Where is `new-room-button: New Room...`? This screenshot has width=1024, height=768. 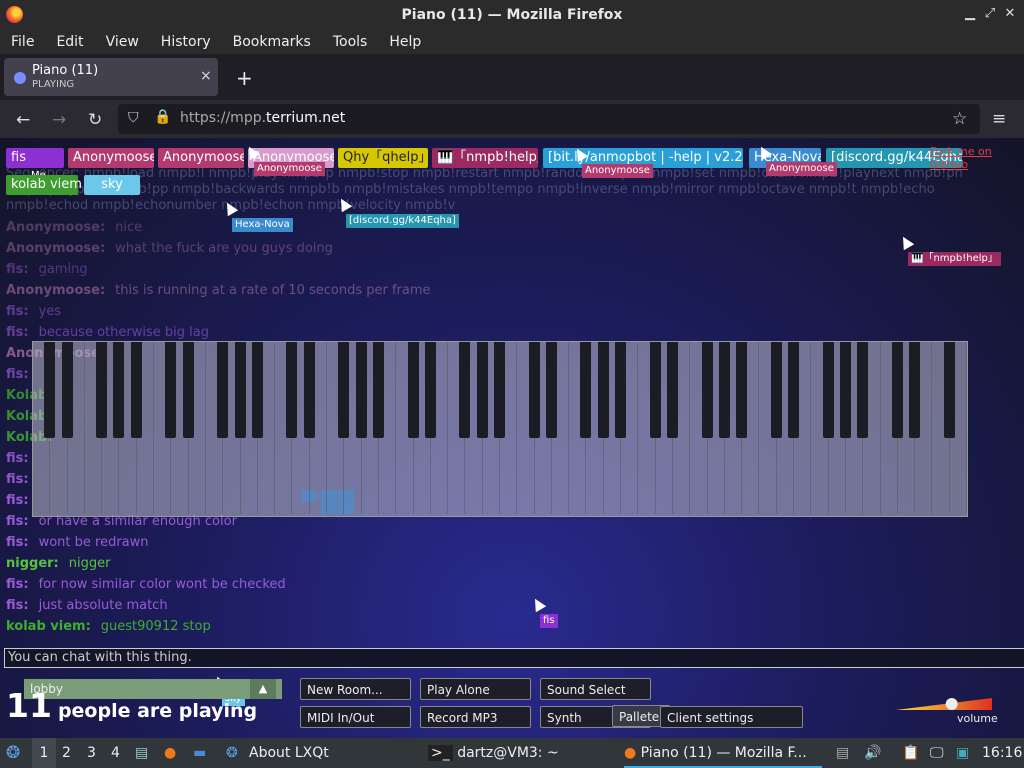 new-room-button: New Room... is located at coordinates (355, 689).